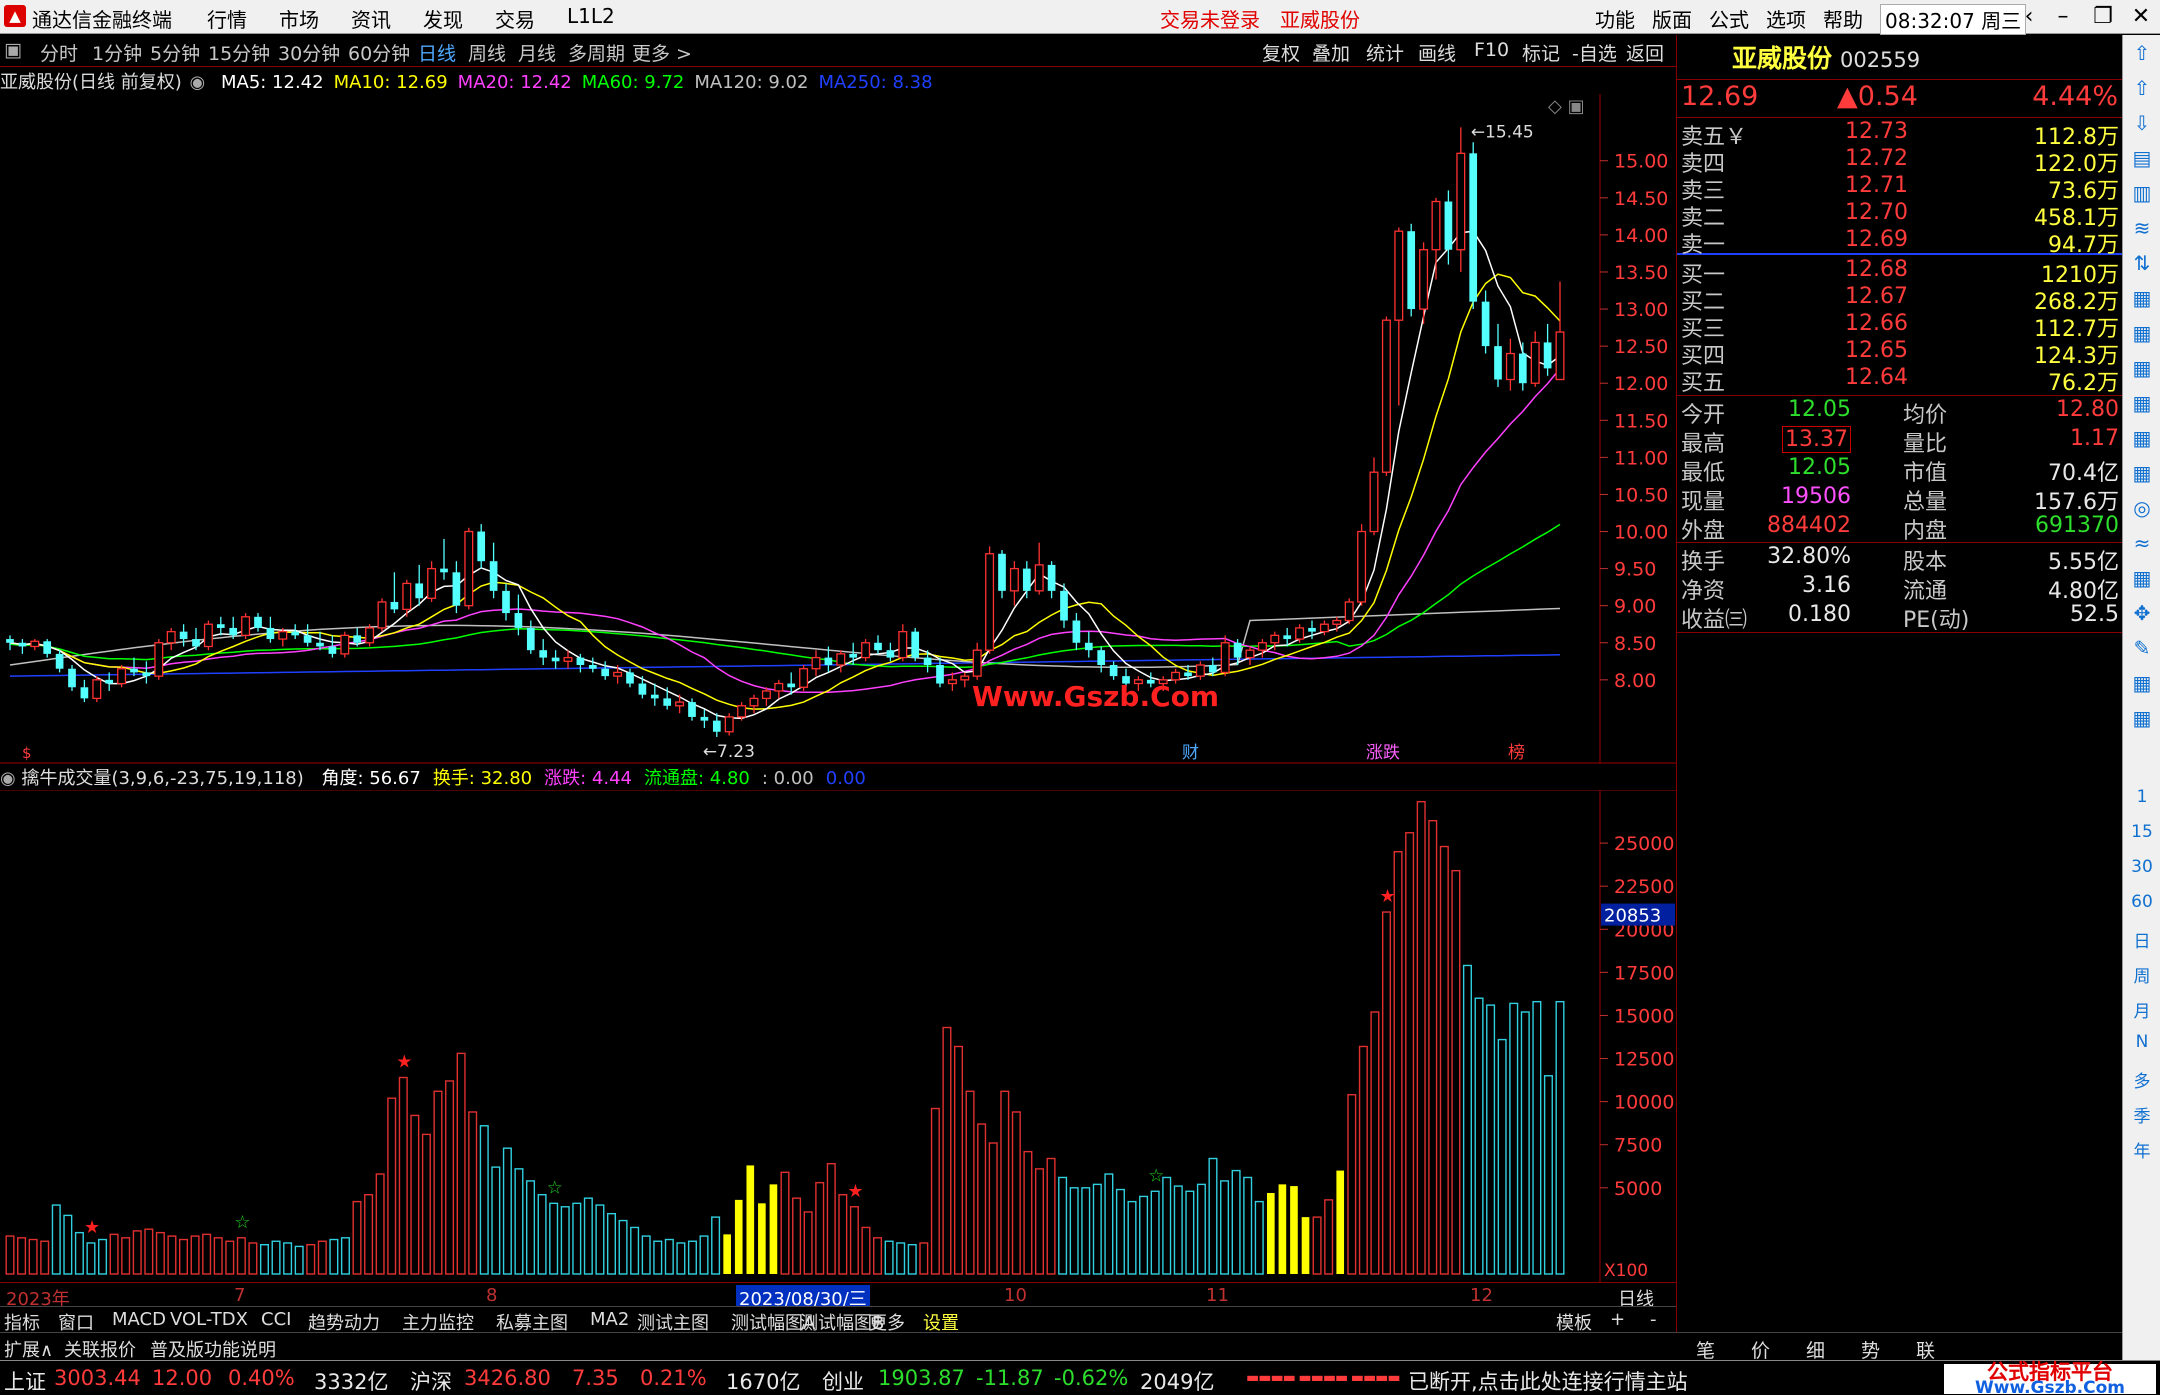 This screenshot has width=2160, height=1395. What do you see at coordinates (1281, 52) in the screenshot?
I see `tool-adjust-button: 复权` at bounding box center [1281, 52].